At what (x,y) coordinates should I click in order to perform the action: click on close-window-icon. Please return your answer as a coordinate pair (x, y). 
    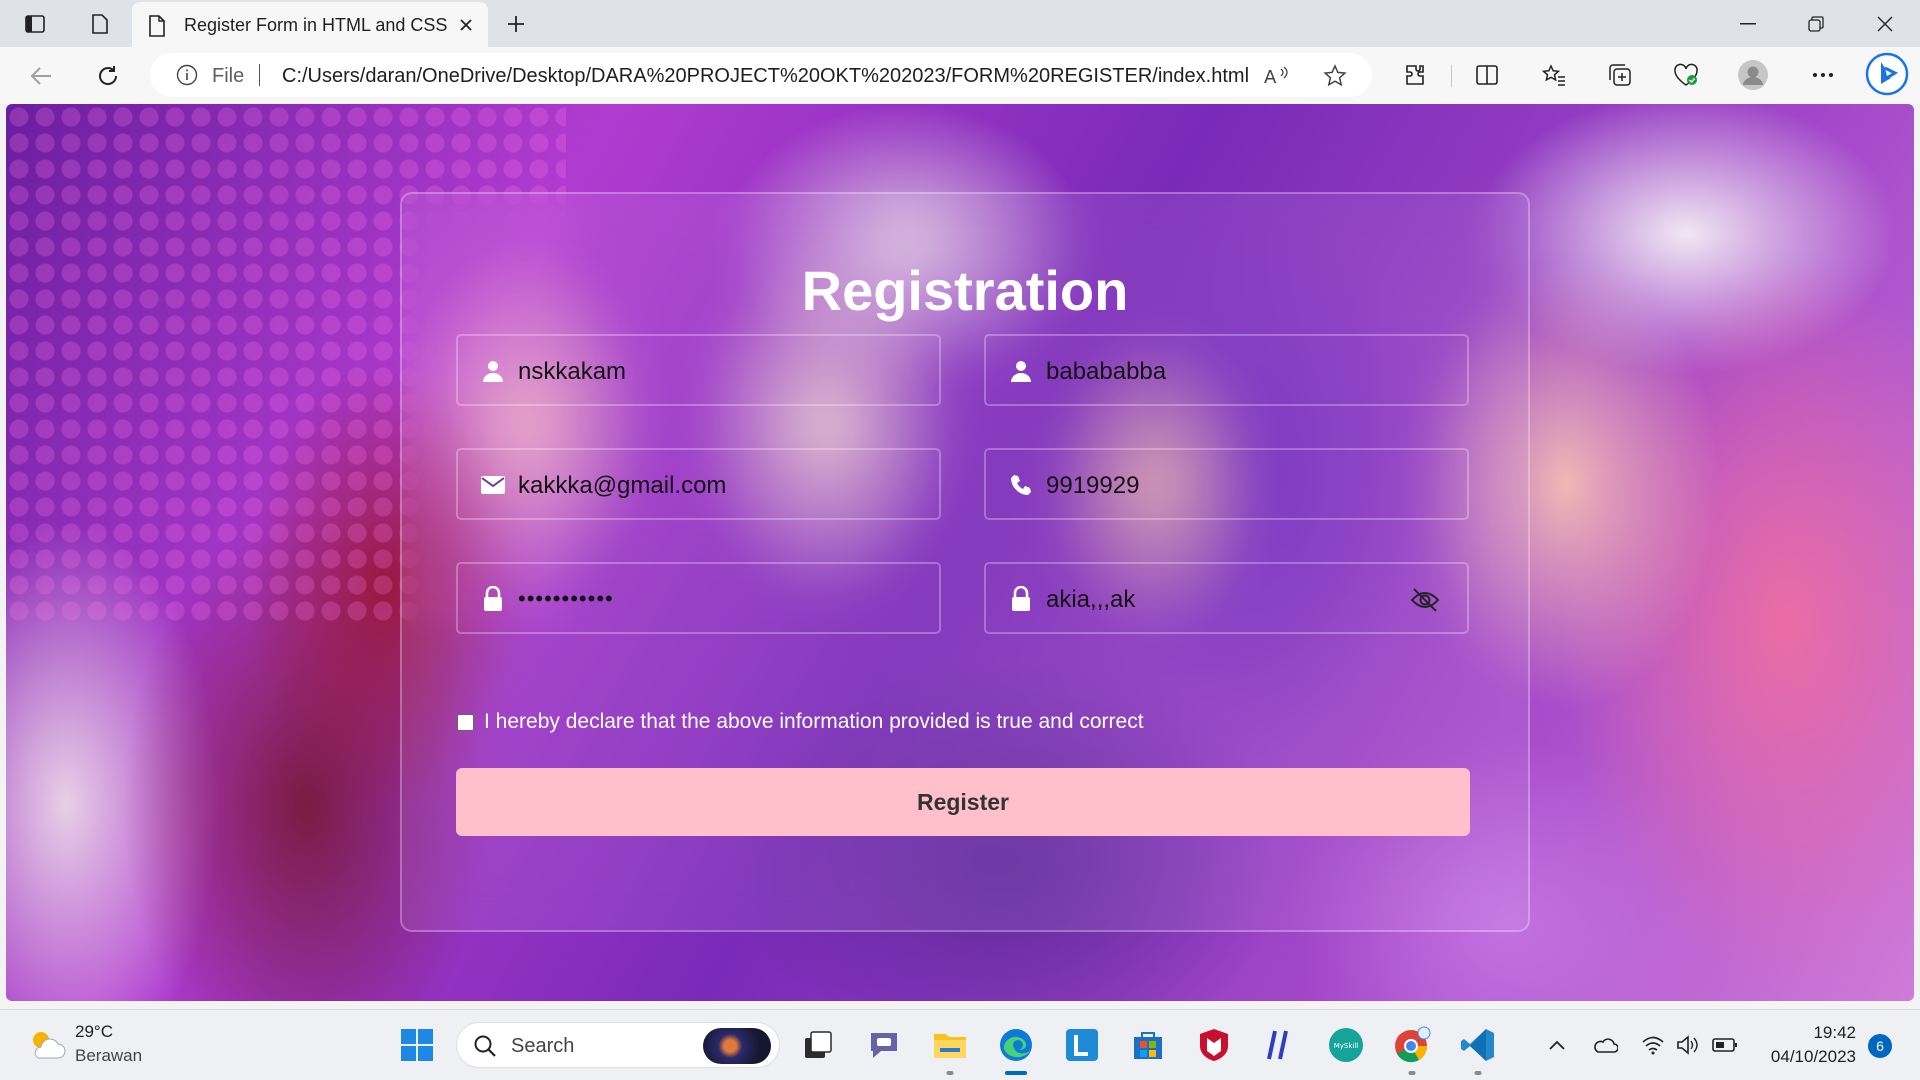
    Looking at the image, I should click on (1885, 23).